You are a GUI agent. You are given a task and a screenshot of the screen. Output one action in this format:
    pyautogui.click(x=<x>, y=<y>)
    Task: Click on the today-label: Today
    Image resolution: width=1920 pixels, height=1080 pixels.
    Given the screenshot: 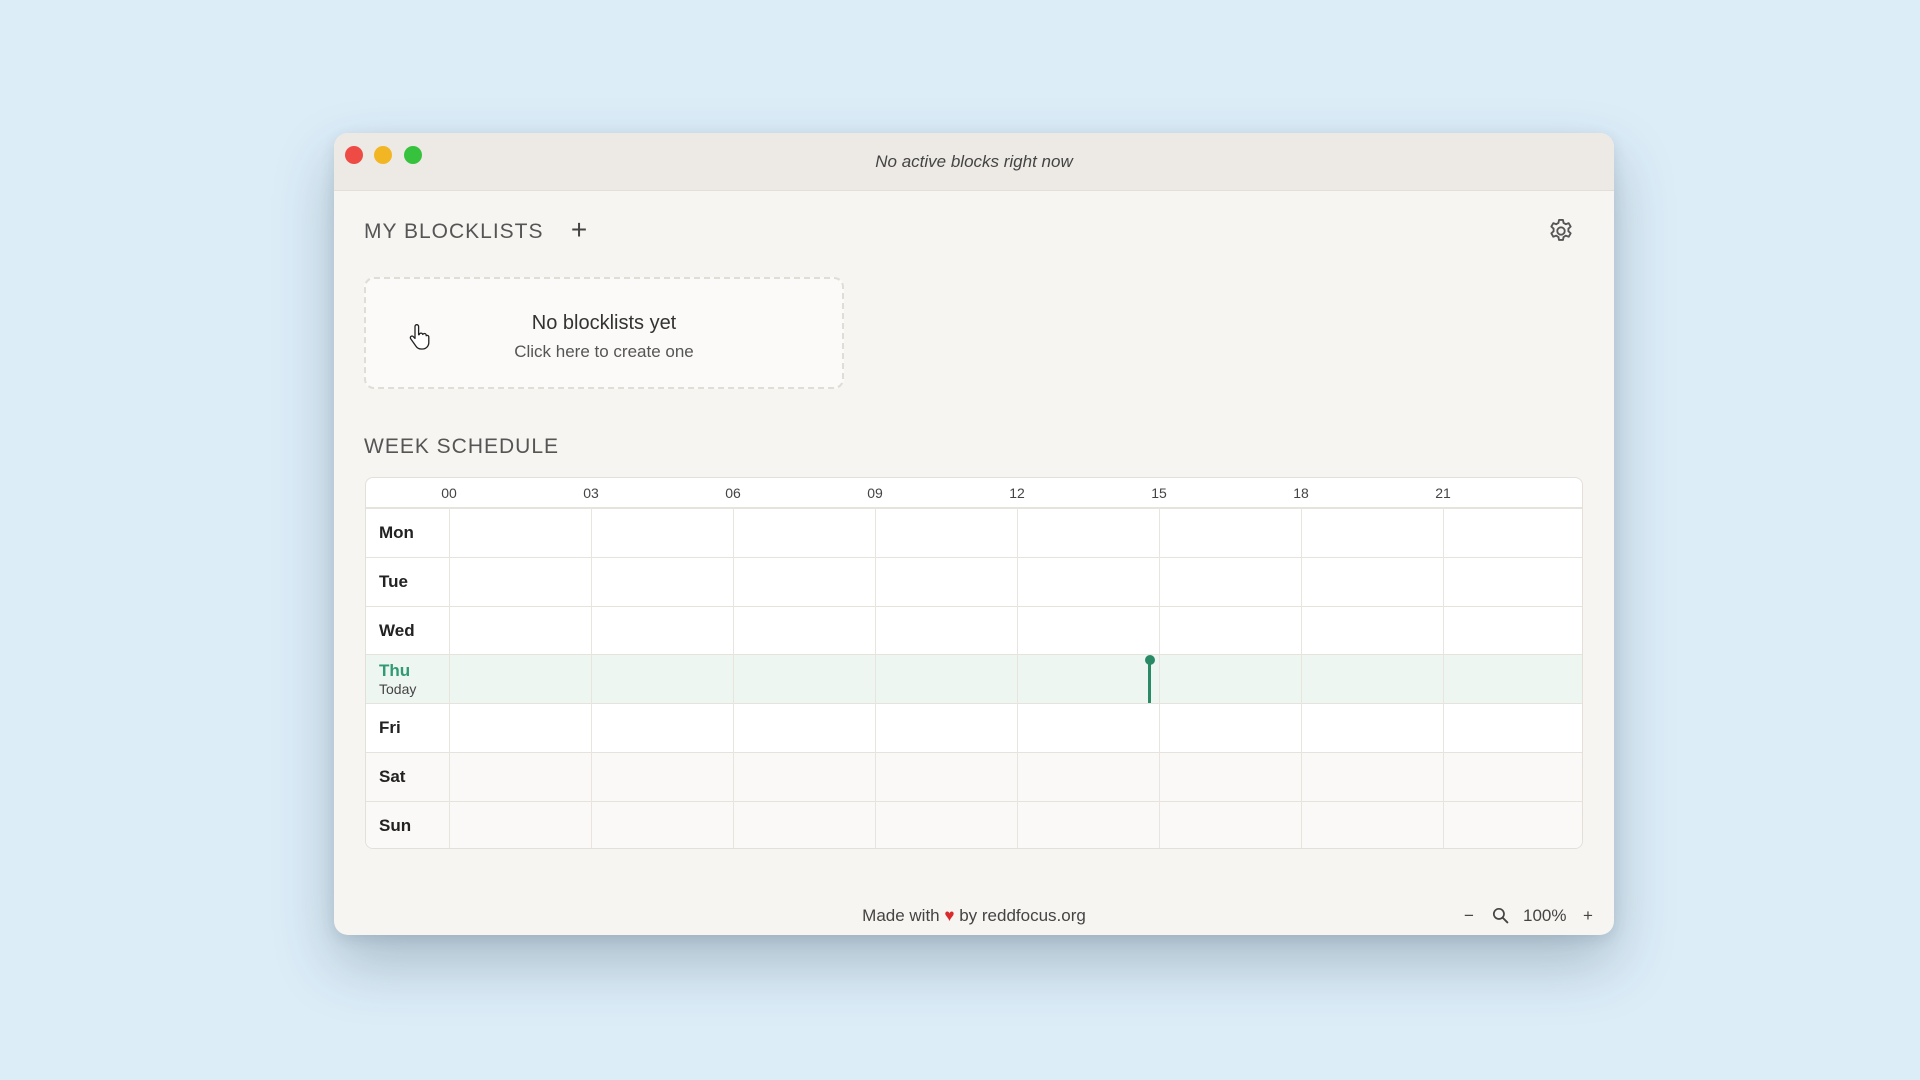 What is the action you would take?
    pyautogui.click(x=398, y=689)
    